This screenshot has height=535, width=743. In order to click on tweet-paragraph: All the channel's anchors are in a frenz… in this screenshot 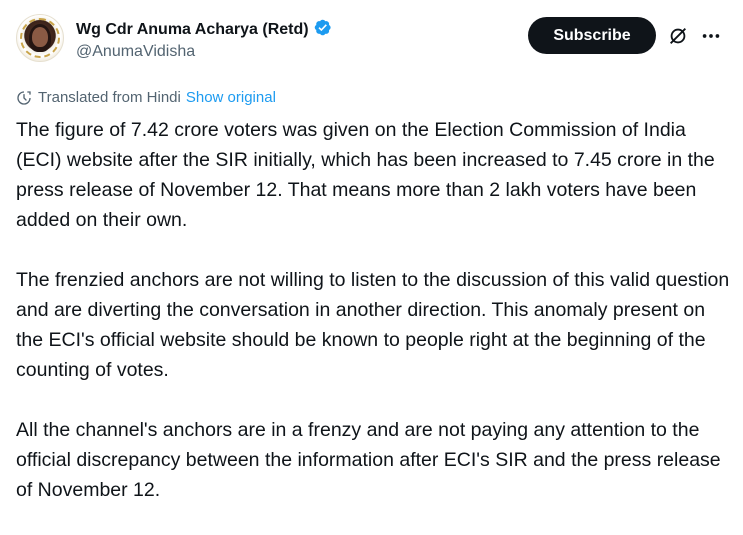, I will do `click(368, 460)`.